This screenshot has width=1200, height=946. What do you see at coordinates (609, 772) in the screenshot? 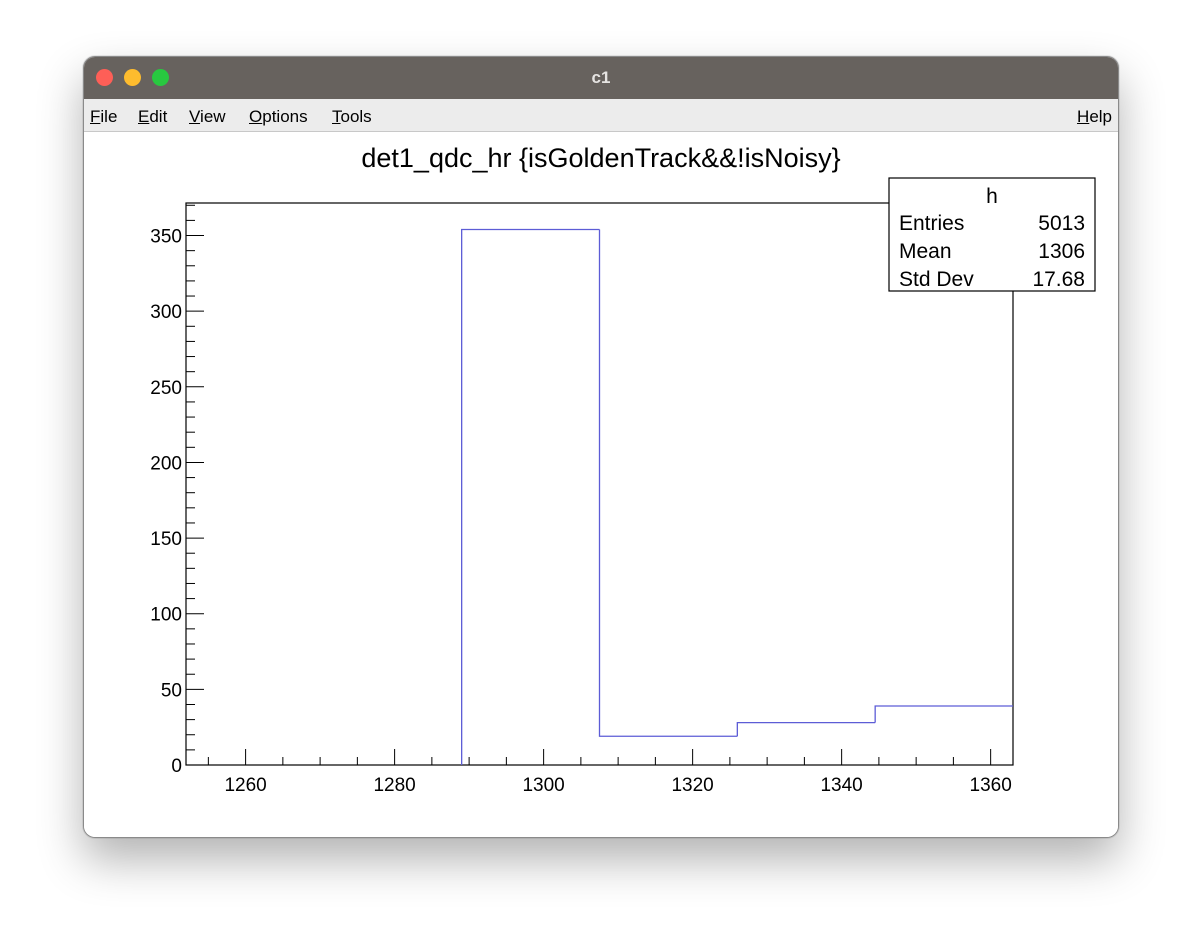
I see `x-axis: 1260 1280 1300 1320 1340 1360` at bounding box center [609, 772].